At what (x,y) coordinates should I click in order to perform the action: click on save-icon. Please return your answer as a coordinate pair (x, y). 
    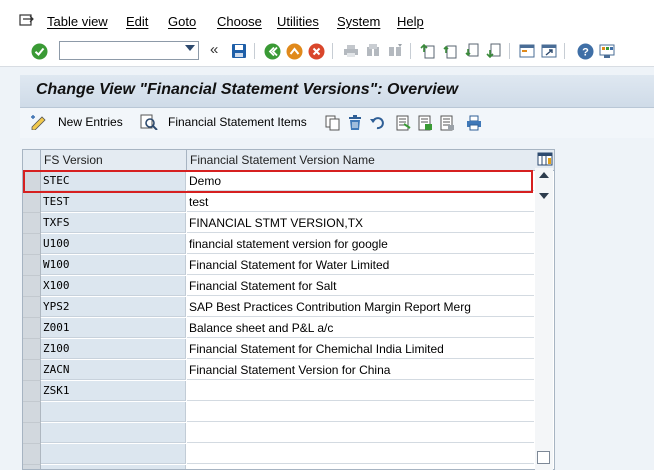
    Looking at the image, I should click on (239, 51).